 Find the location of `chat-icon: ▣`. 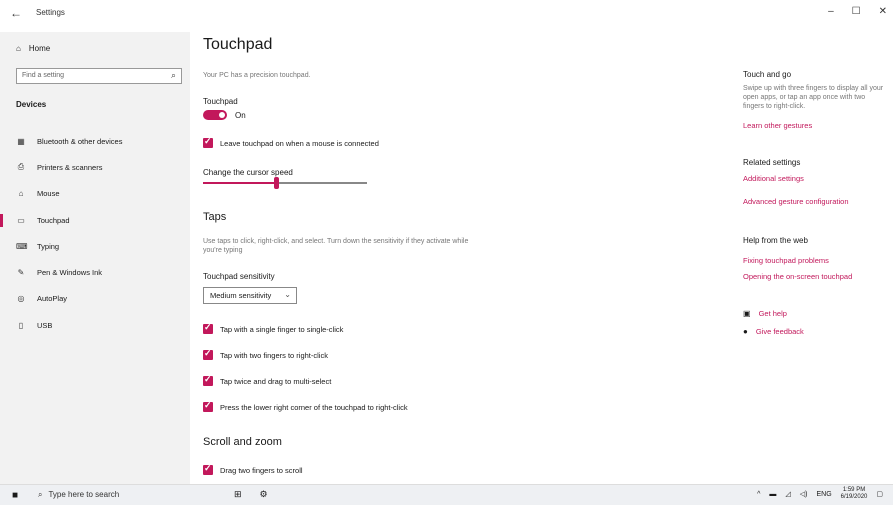

chat-icon: ▣ is located at coordinates (747, 313).